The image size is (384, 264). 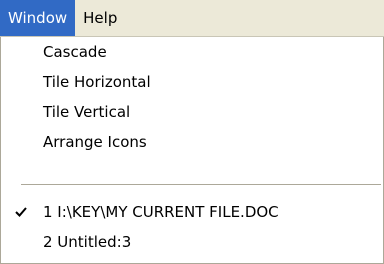 I want to click on menu-help: Help, so click(x=100, y=18).